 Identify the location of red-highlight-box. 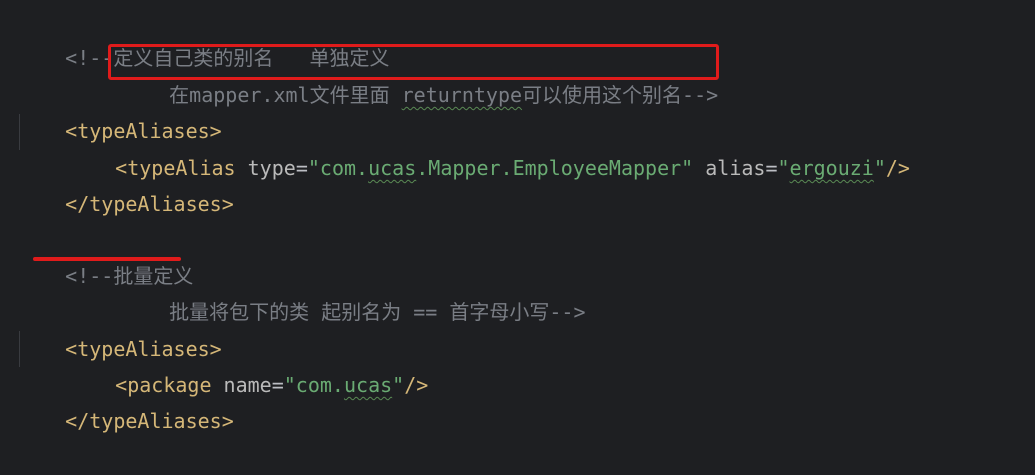
(413, 62).